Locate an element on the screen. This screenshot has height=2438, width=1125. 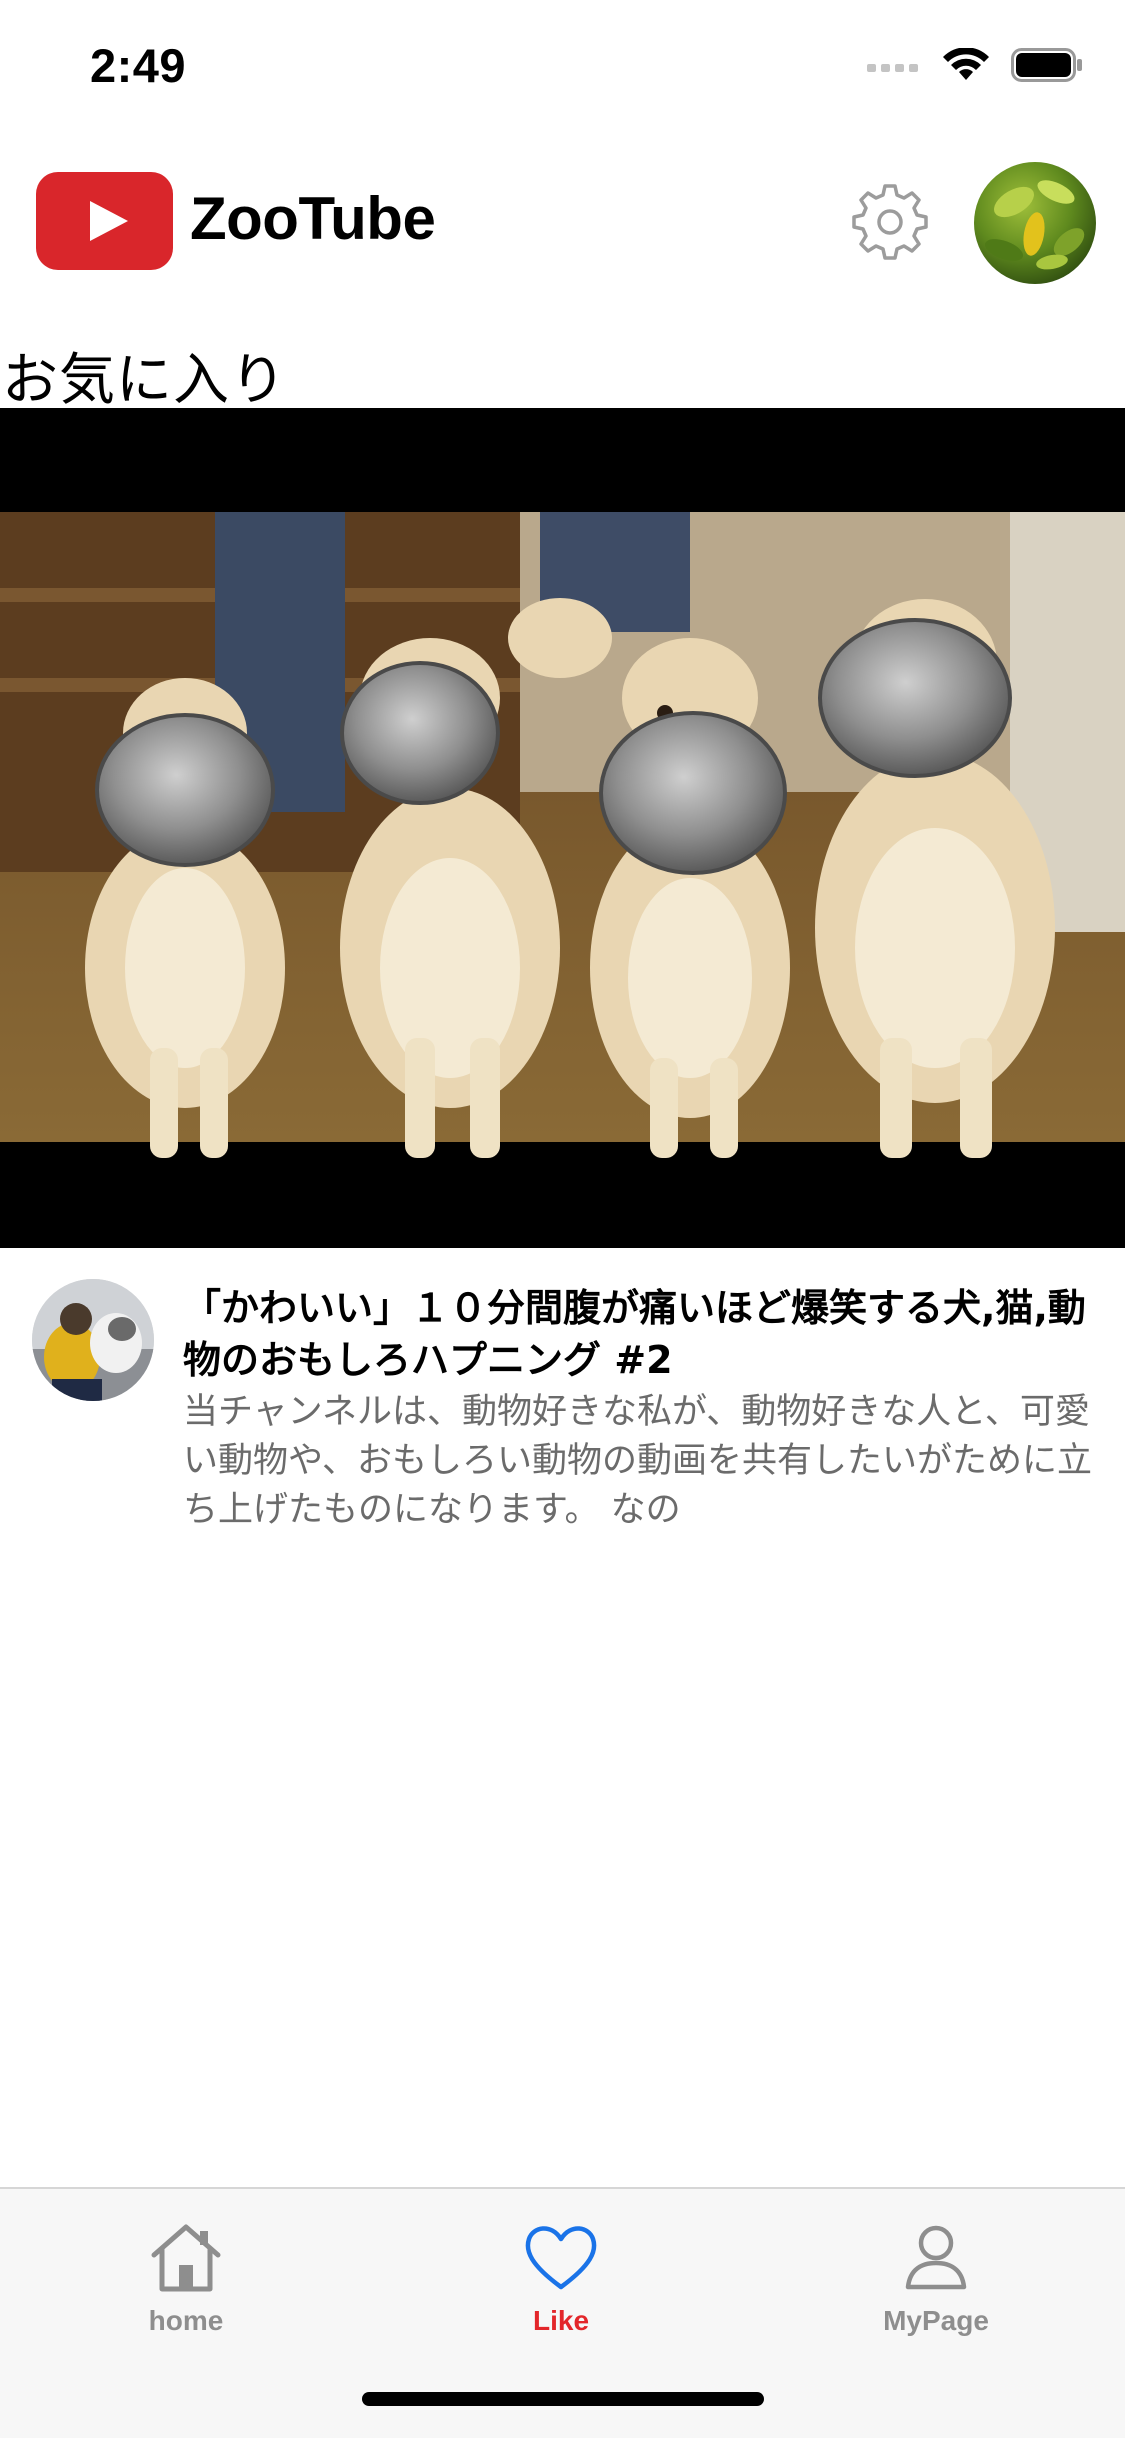
tab-home: home is located at coordinates (186, 2282).